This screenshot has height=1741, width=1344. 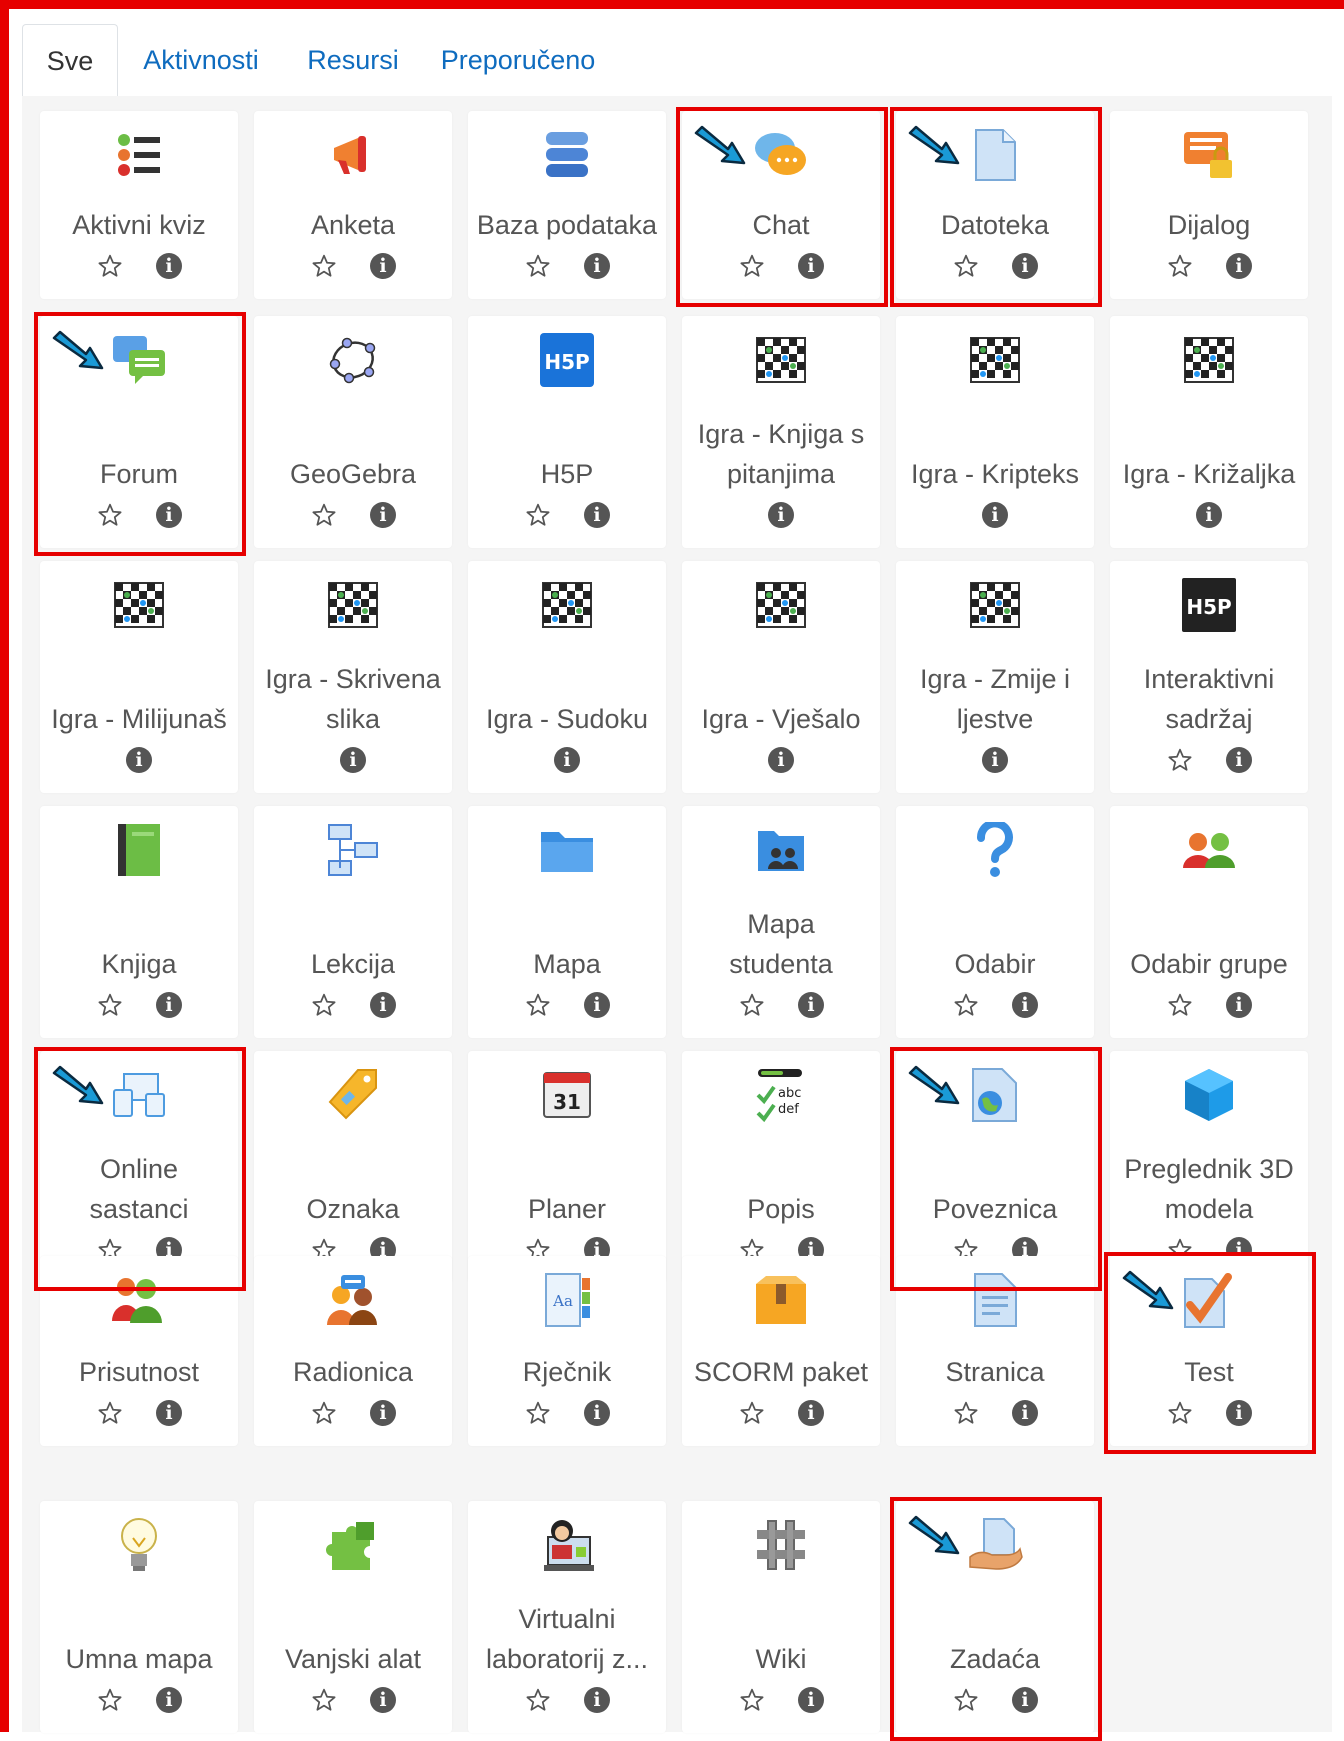 I want to click on tab-activities: Aktivnosti, so click(x=201, y=60).